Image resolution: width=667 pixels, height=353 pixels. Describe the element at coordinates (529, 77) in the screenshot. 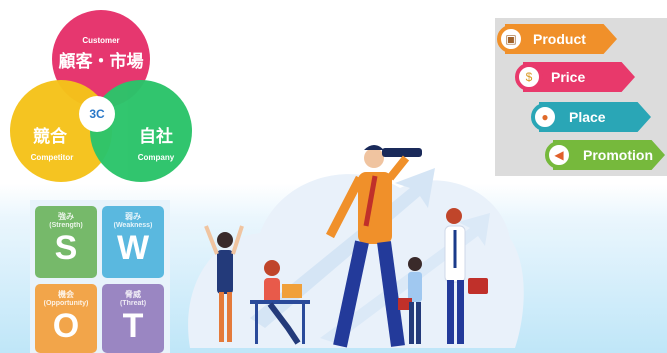

I see `coin-icon: $` at that location.